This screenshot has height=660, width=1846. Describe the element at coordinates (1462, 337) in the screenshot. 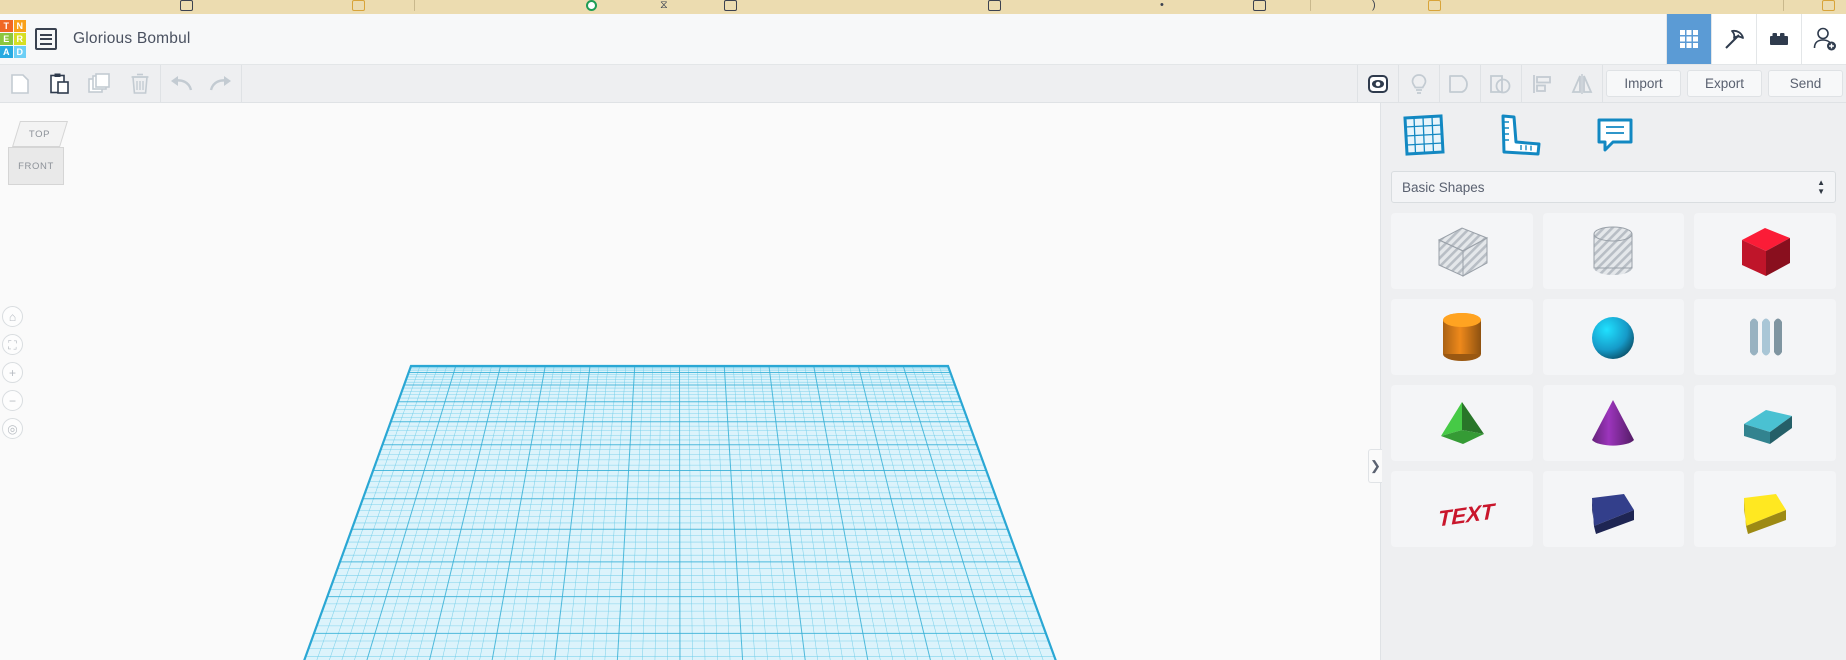

I see `shape-cylinder-orange` at that location.